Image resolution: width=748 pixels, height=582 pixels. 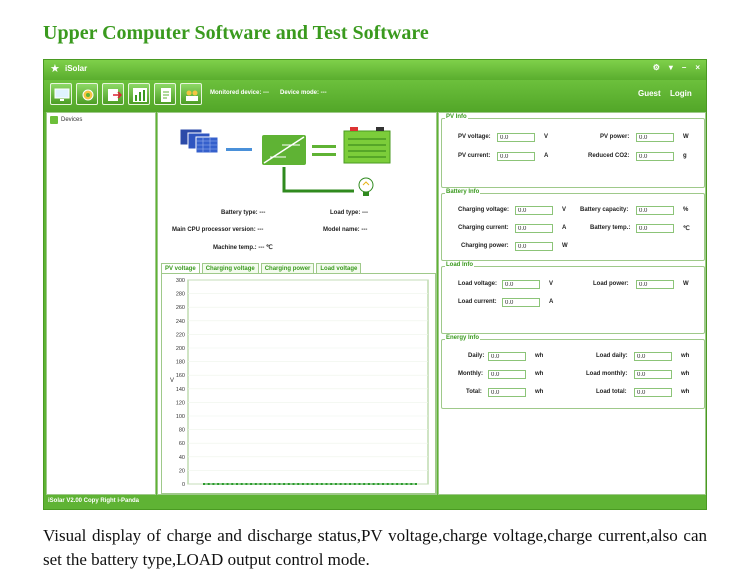 What do you see at coordinates (507, 392) in the screenshot?
I see `total-field` at bounding box center [507, 392].